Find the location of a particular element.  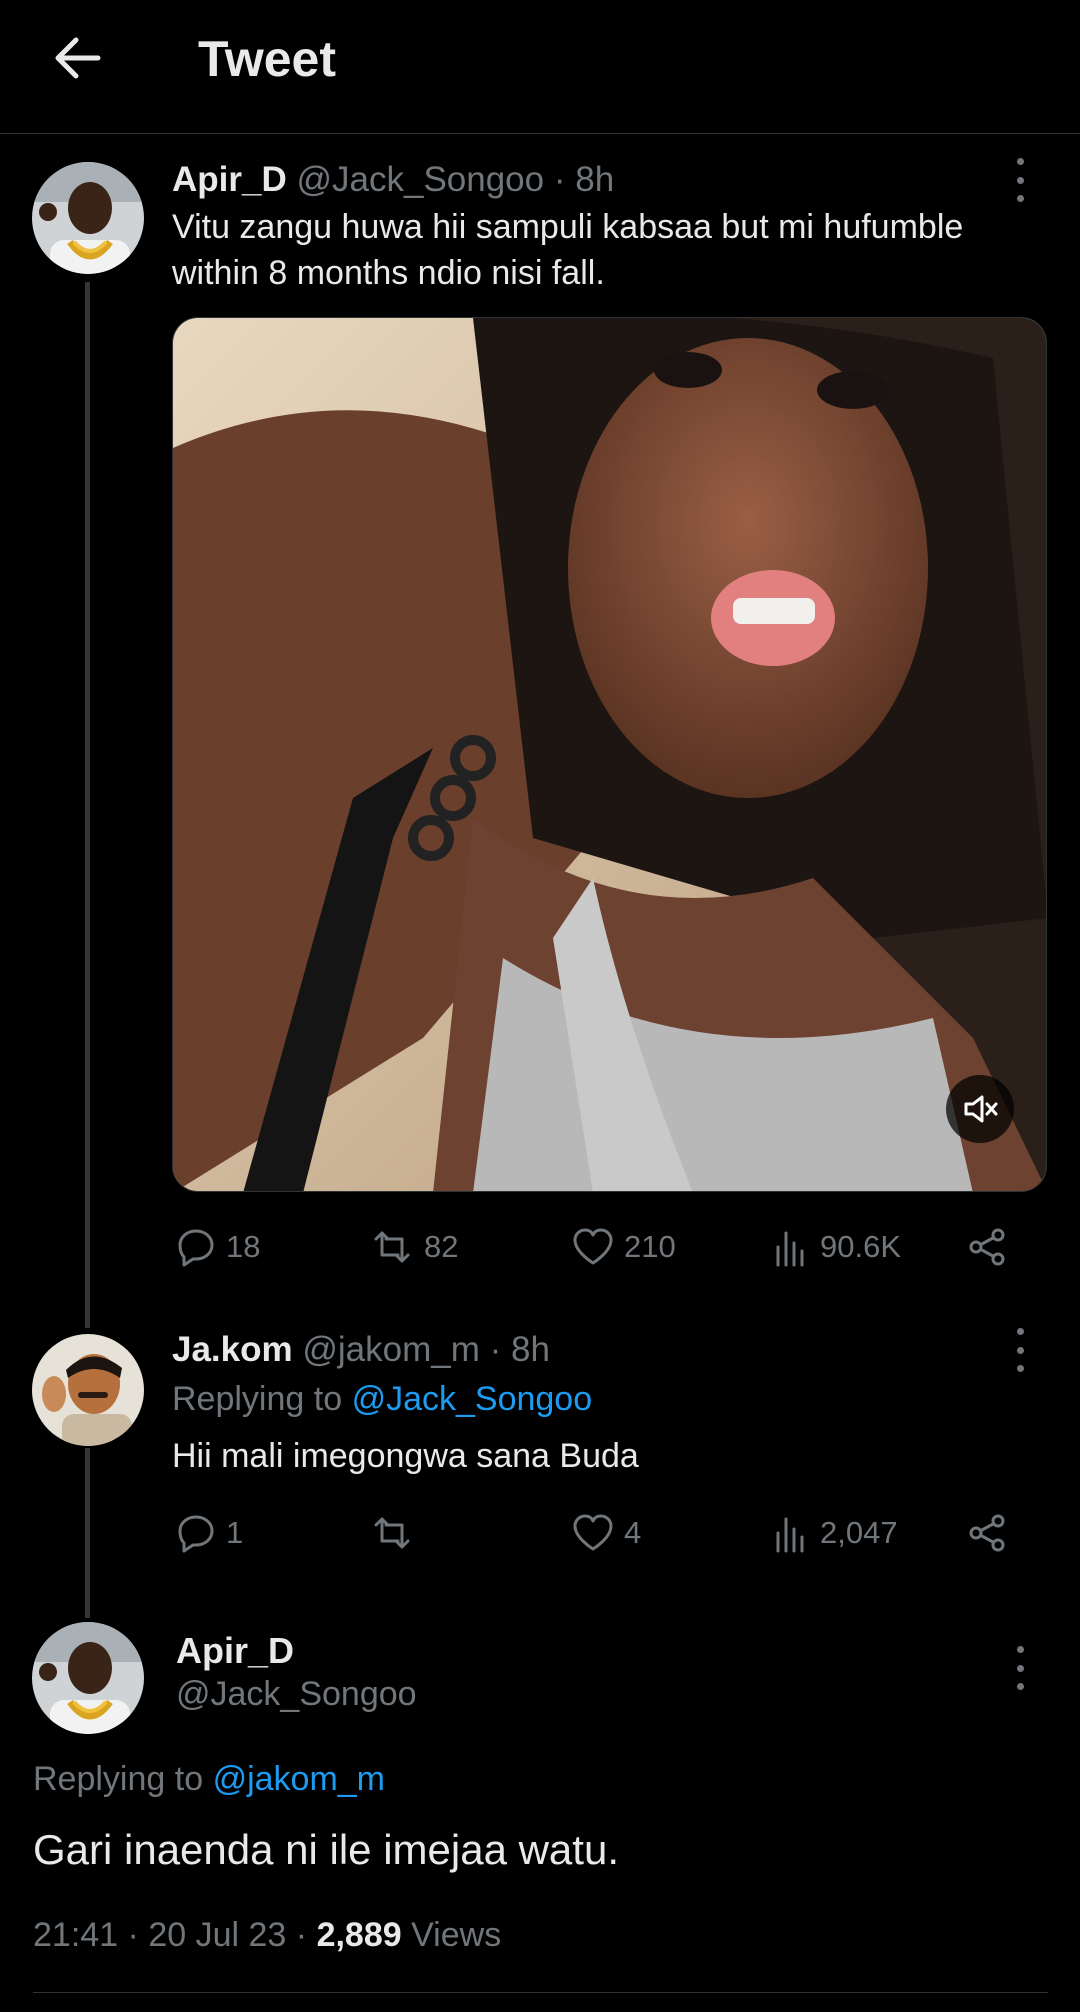

reply-button: 18 is located at coordinates (217, 1247).